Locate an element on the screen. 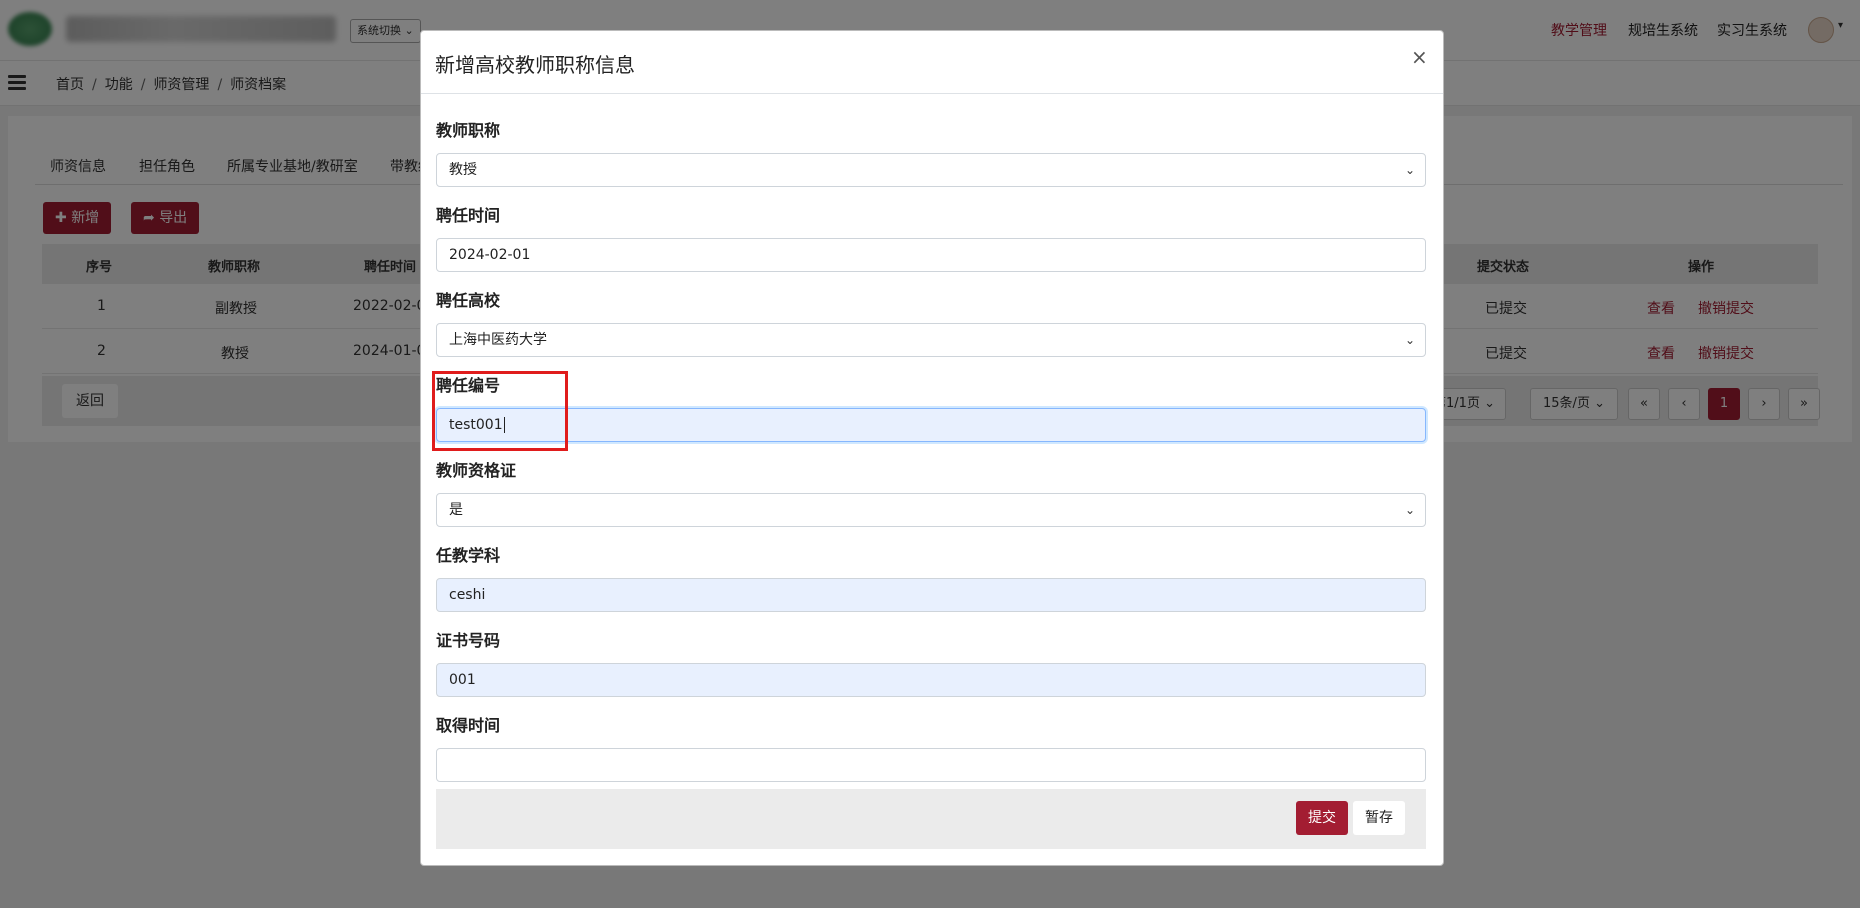 The width and height of the screenshot is (1860, 908). modal-header: 新增高校教师职称信息 × is located at coordinates (932, 62).